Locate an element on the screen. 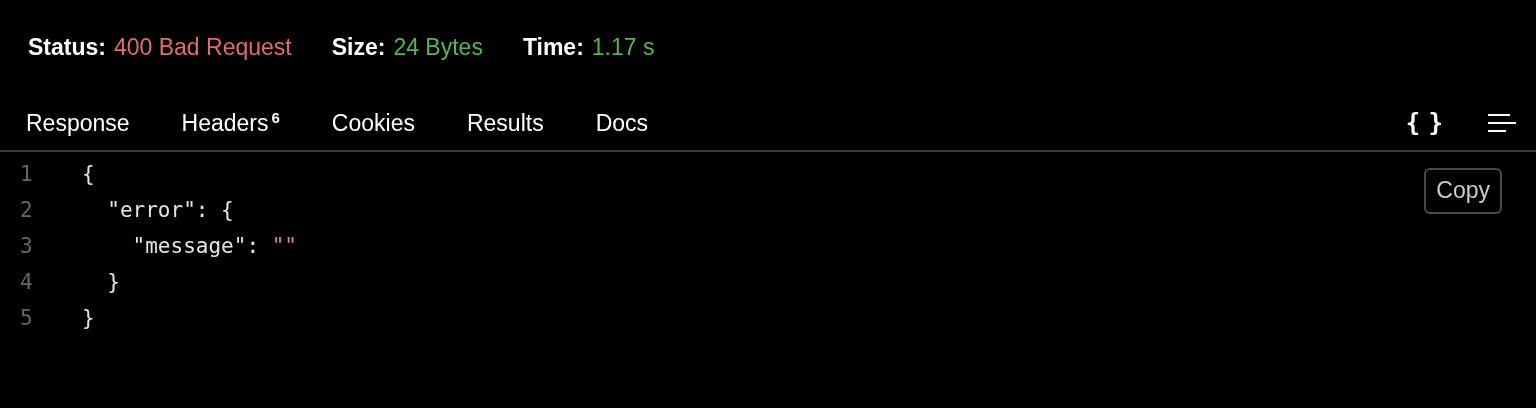  copy-button: Copy is located at coordinates (1463, 191).